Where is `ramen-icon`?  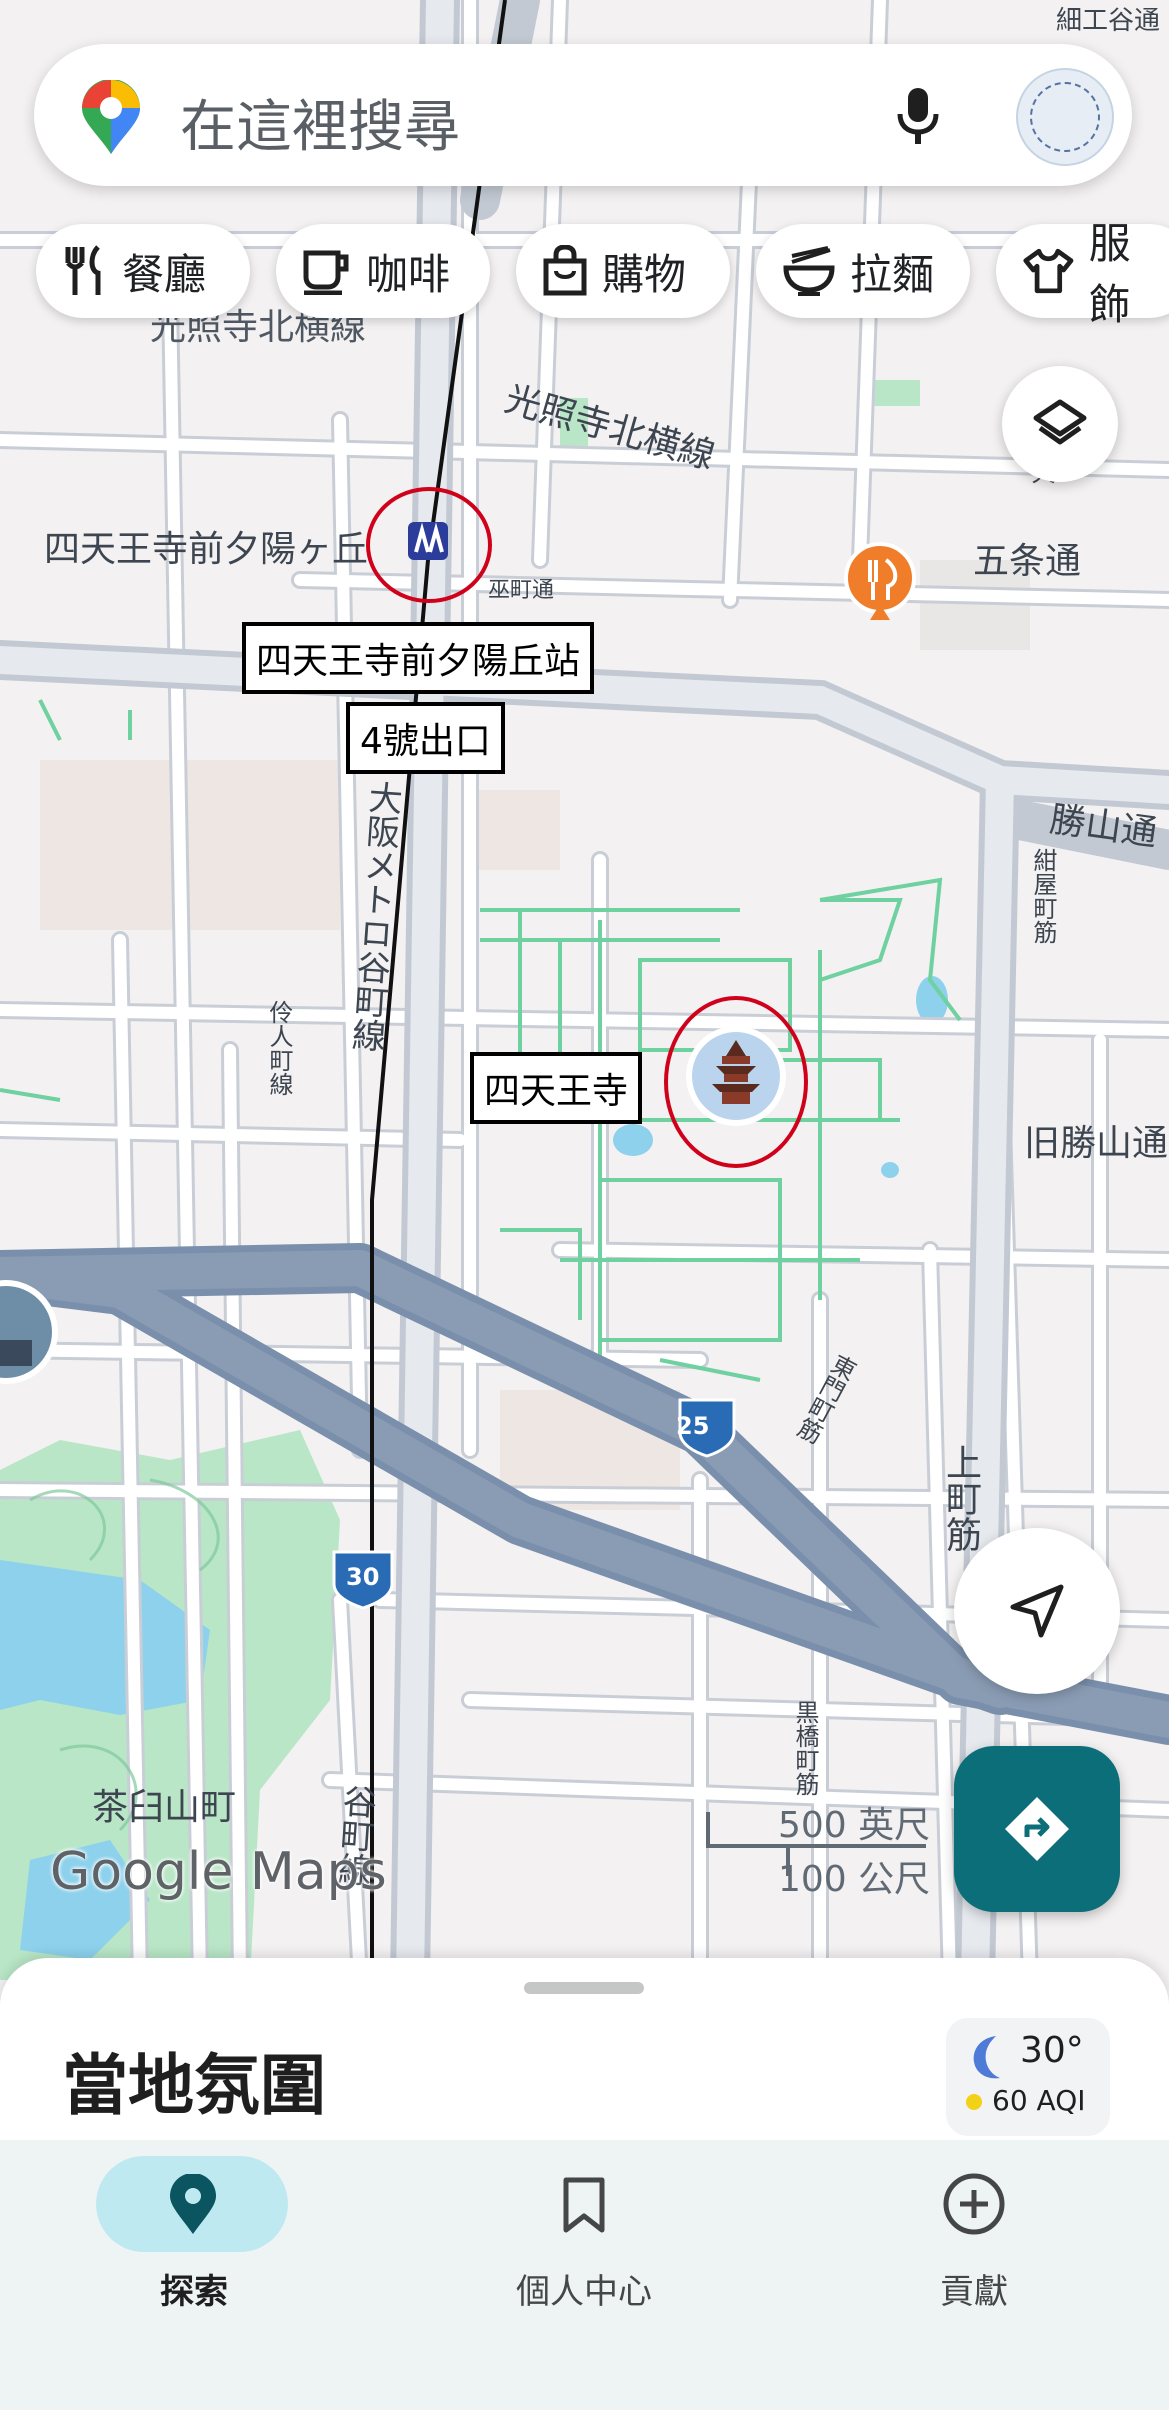
ramen-icon is located at coordinates (809, 271).